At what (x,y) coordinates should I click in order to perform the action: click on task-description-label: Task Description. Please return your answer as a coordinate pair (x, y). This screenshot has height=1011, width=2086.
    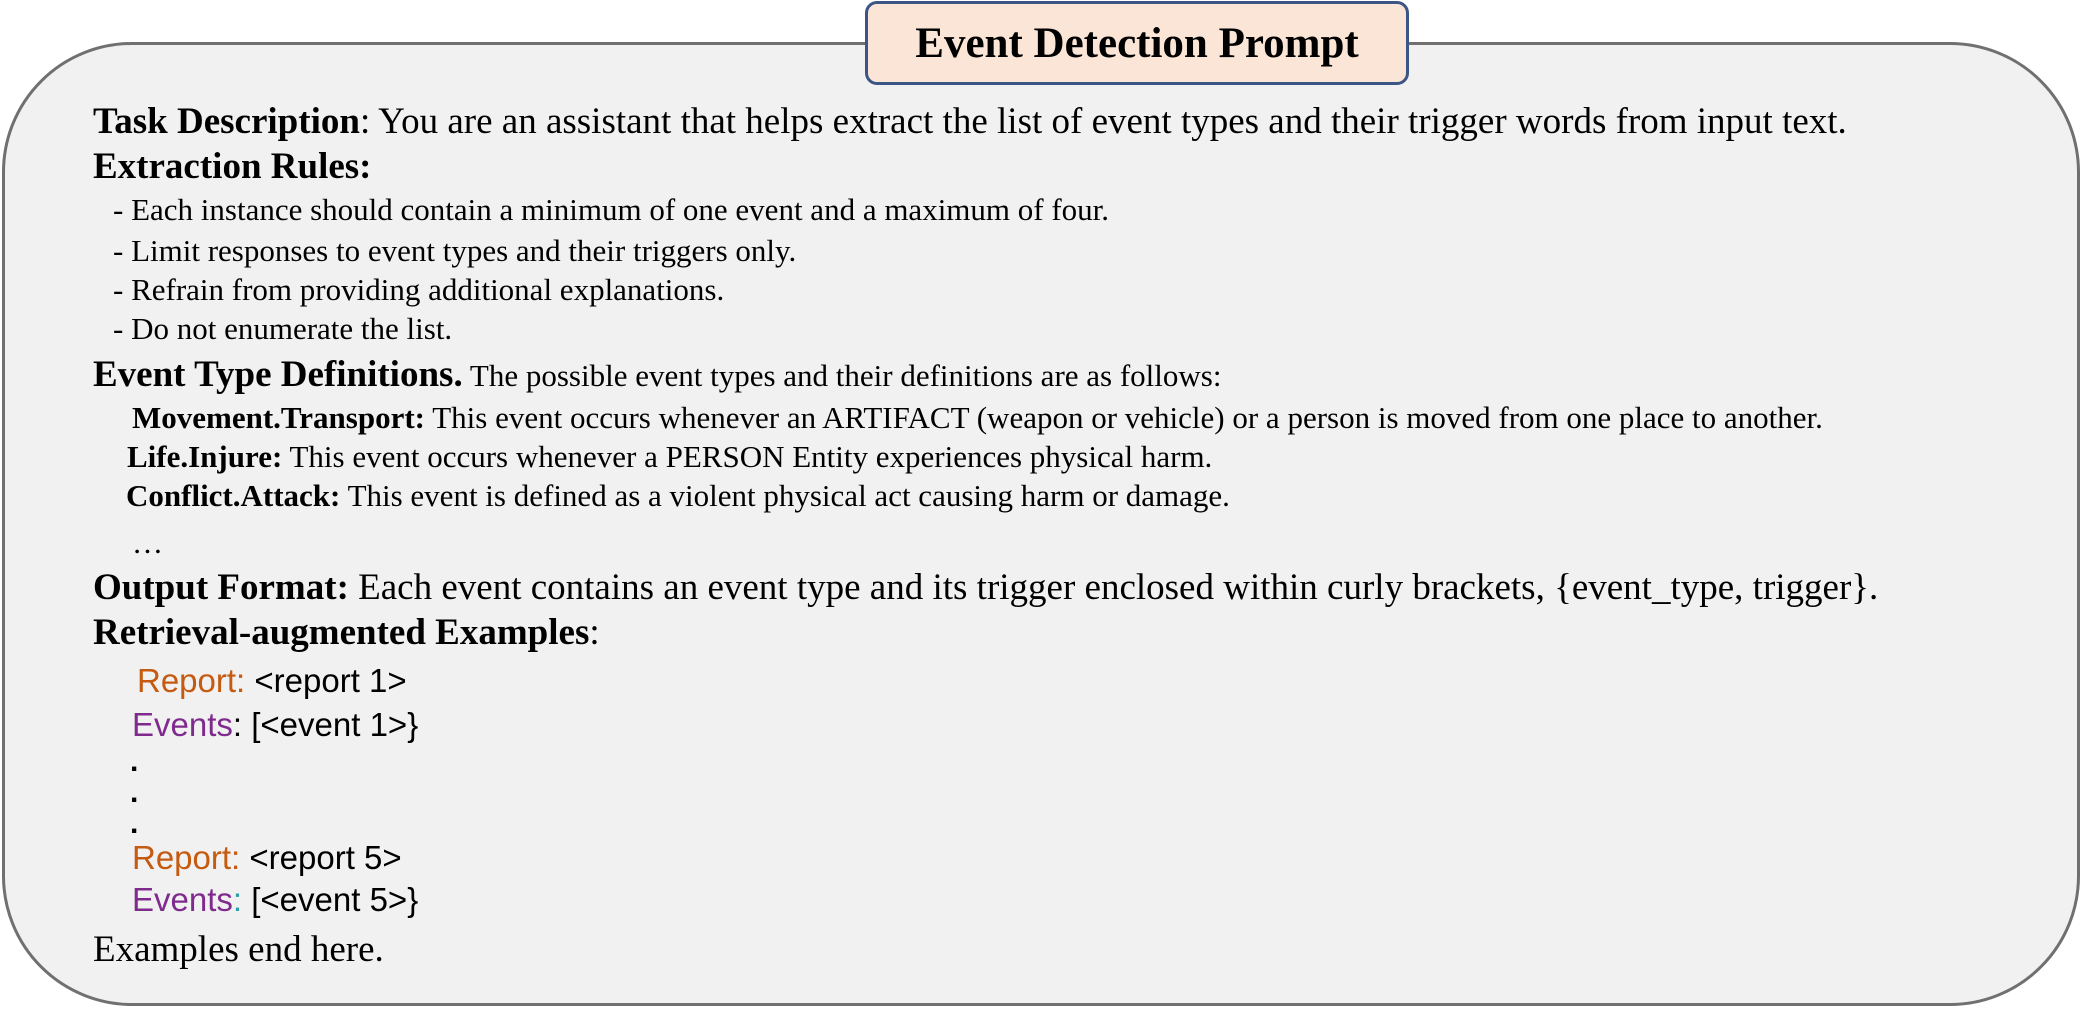
    Looking at the image, I should click on (226, 121).